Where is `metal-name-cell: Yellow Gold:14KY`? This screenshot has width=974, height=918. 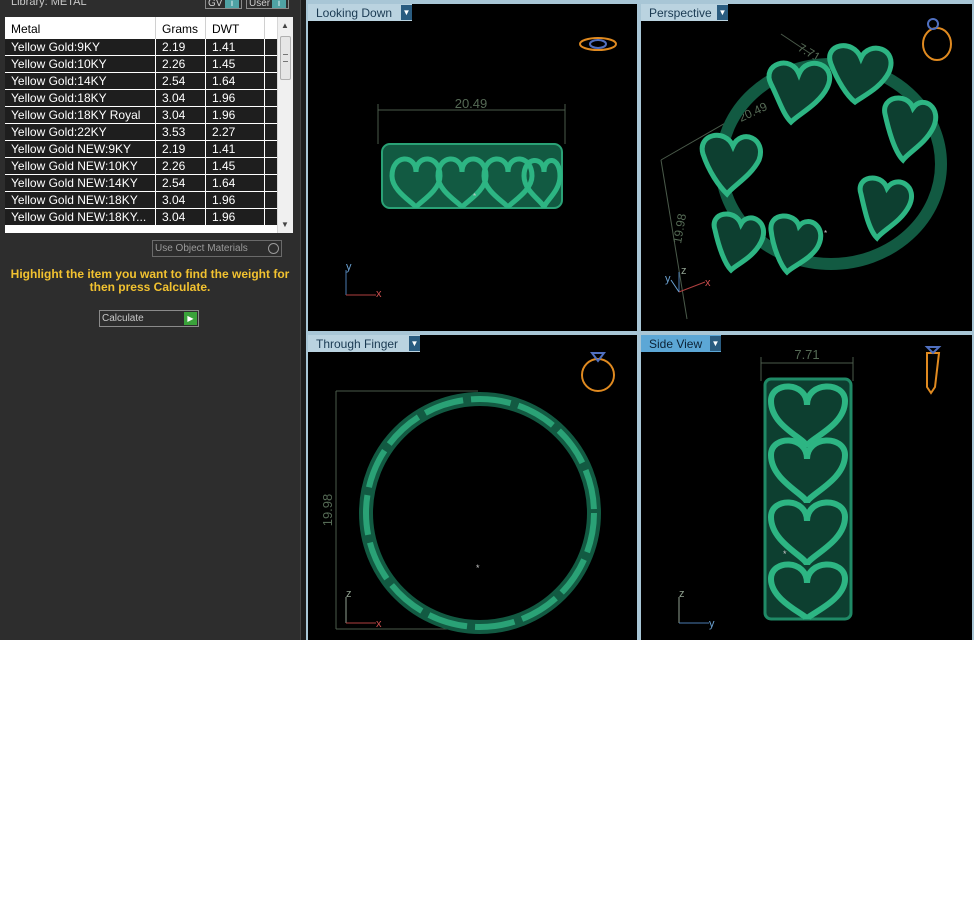 metal-name-cell: Yellow Gold:14KY is located at coordinates (80, 81).